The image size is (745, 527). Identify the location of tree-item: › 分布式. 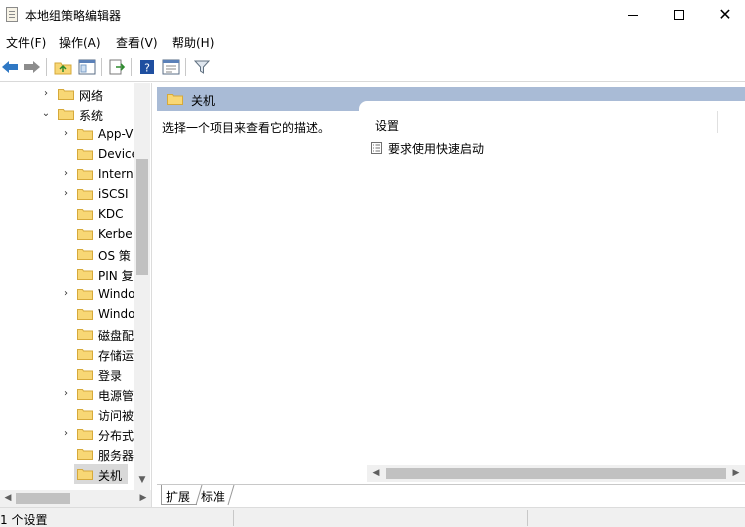
(67, 434).